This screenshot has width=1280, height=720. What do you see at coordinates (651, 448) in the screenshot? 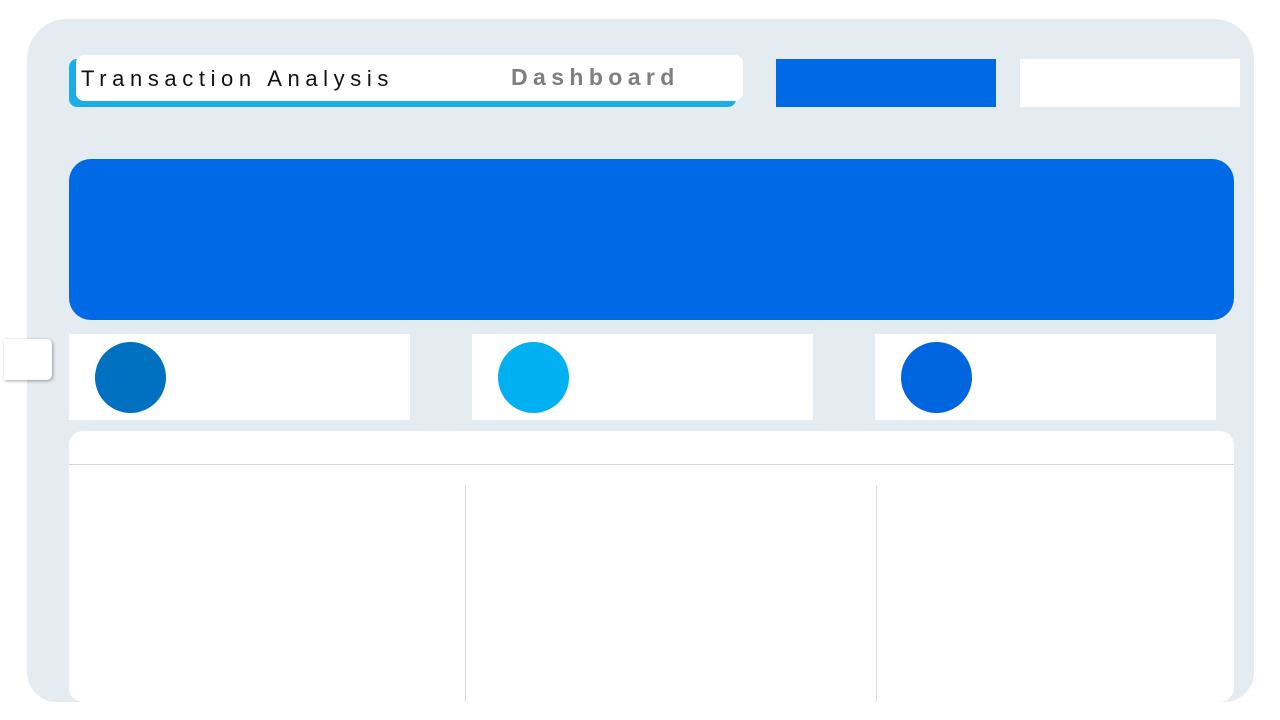
I see `table-header` at bounding box center [651, 448].